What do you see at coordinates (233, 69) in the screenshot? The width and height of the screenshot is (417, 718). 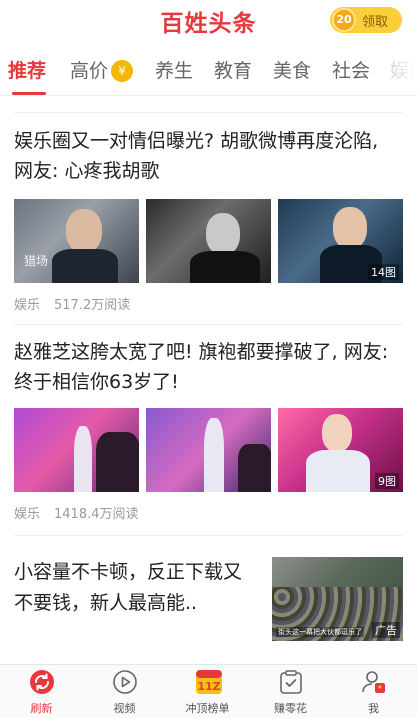 I see `tab-education: 教育` at bounding box center [233, 69].